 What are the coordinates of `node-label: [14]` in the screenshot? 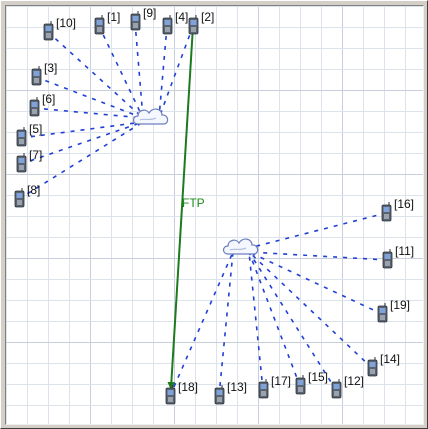 It's located at (390, 359).